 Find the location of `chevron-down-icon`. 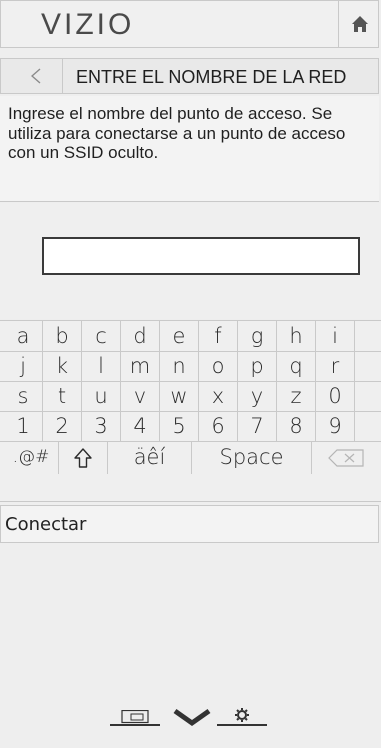

chevron-down-icon is located at coordinates (192, 717).